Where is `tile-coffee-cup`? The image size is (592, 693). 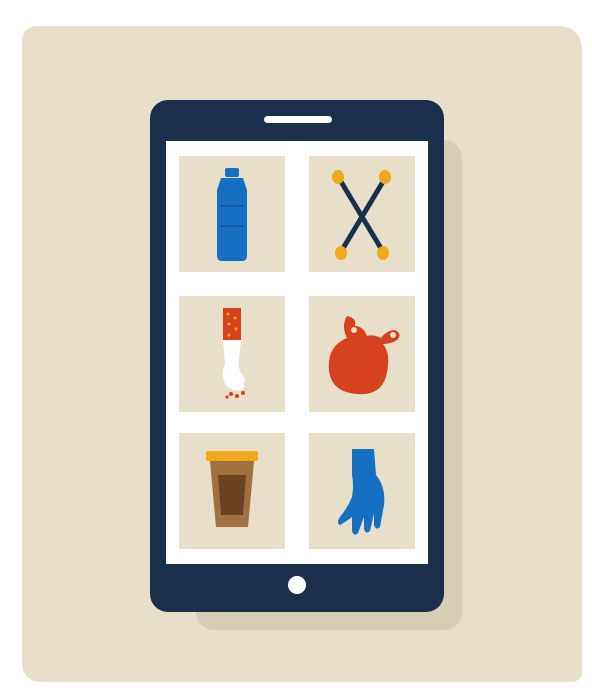 tile-coffee-cup is located at coordinates (232, 491).